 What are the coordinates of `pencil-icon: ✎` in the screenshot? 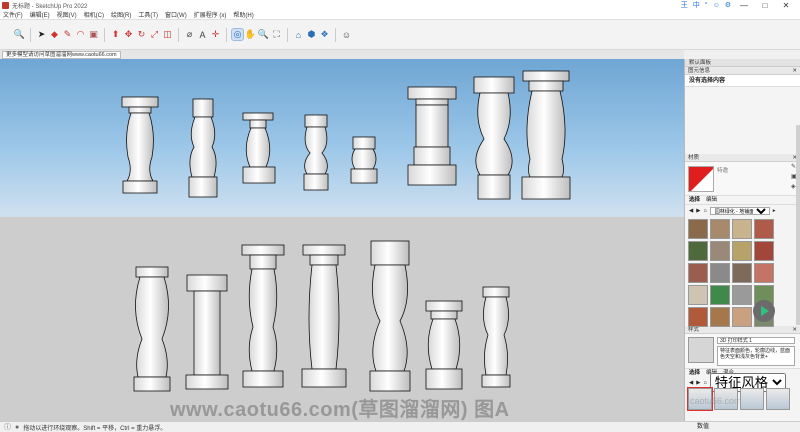 It's located at (67, 34).